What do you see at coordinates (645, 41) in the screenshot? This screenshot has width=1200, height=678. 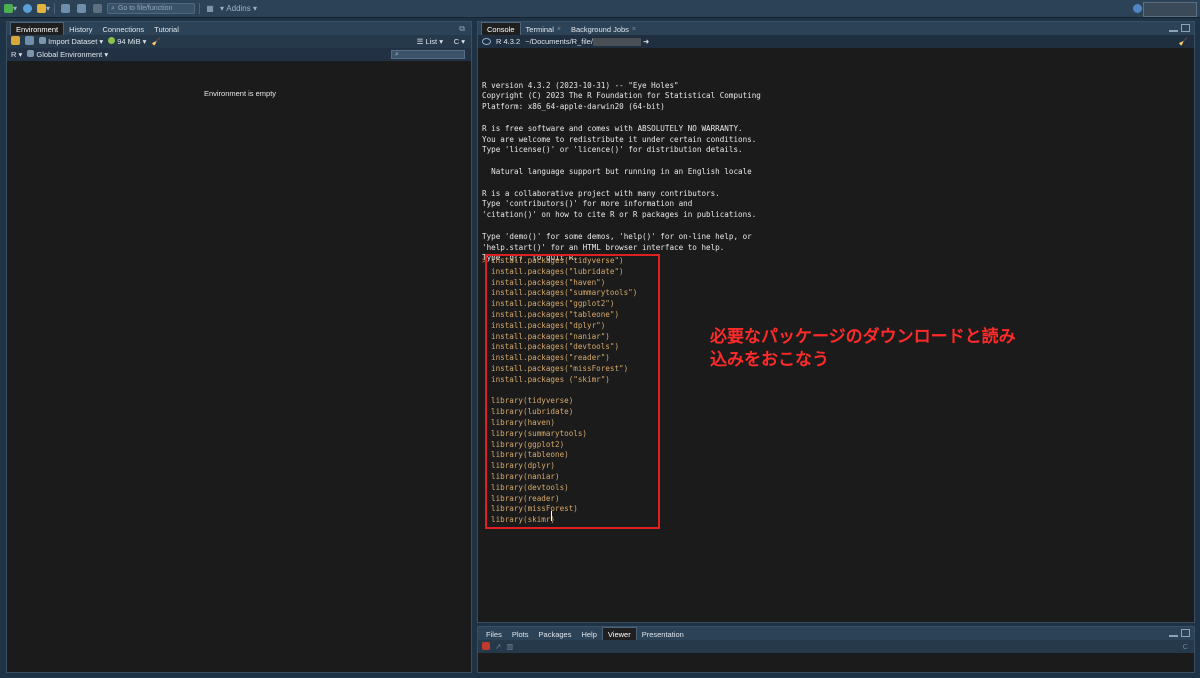 I see `go-to-directory-icon: ➜` at bounding box center [645, 41].